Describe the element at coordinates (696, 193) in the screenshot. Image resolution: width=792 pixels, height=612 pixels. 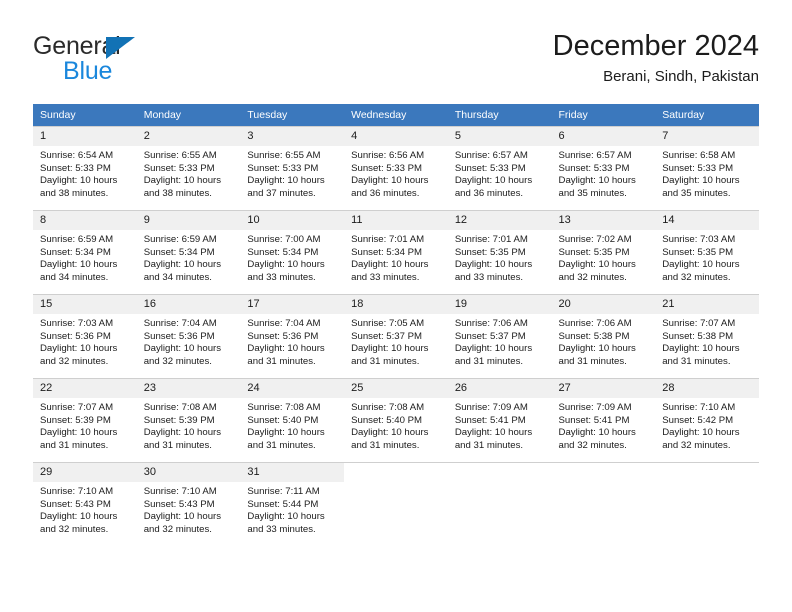
I see `daylight-duration-line2: and 35 minutes.` at that location.